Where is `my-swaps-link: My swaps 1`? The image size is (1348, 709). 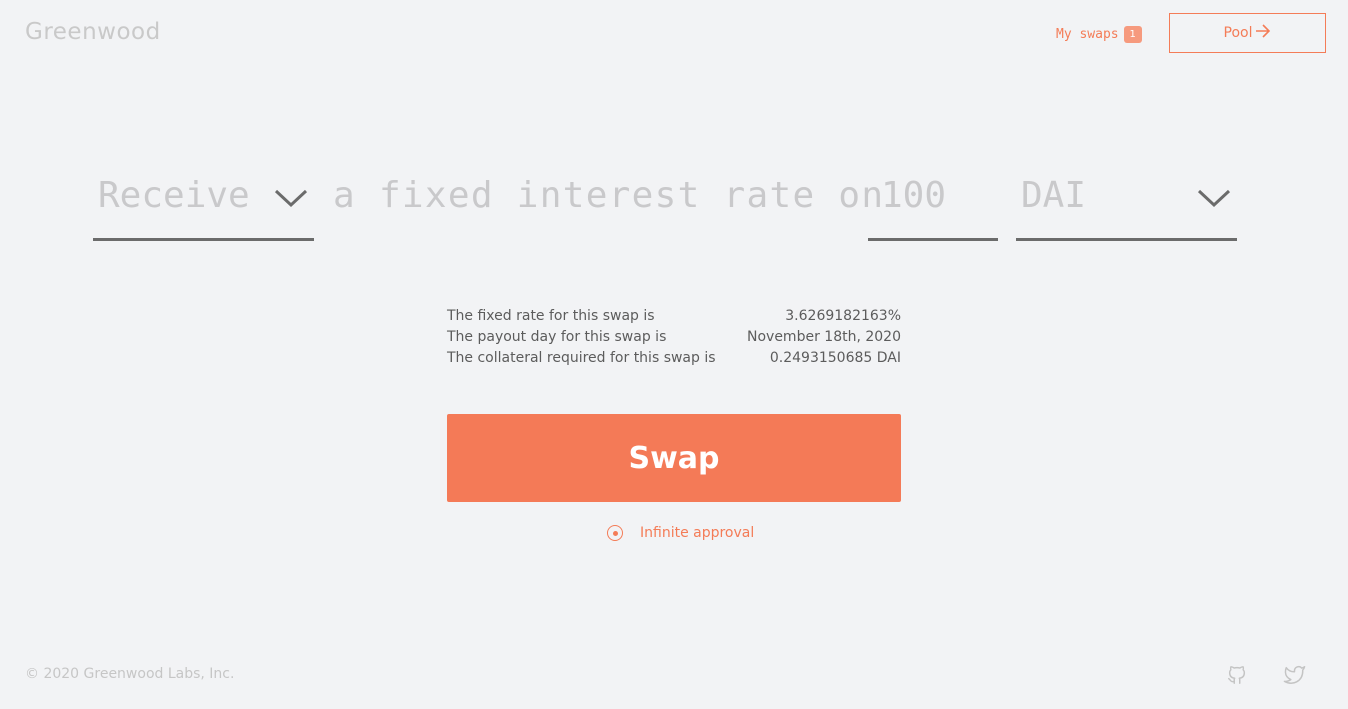 my-swaps-link: My swaps 1 is located at coordinates (1099, 34).